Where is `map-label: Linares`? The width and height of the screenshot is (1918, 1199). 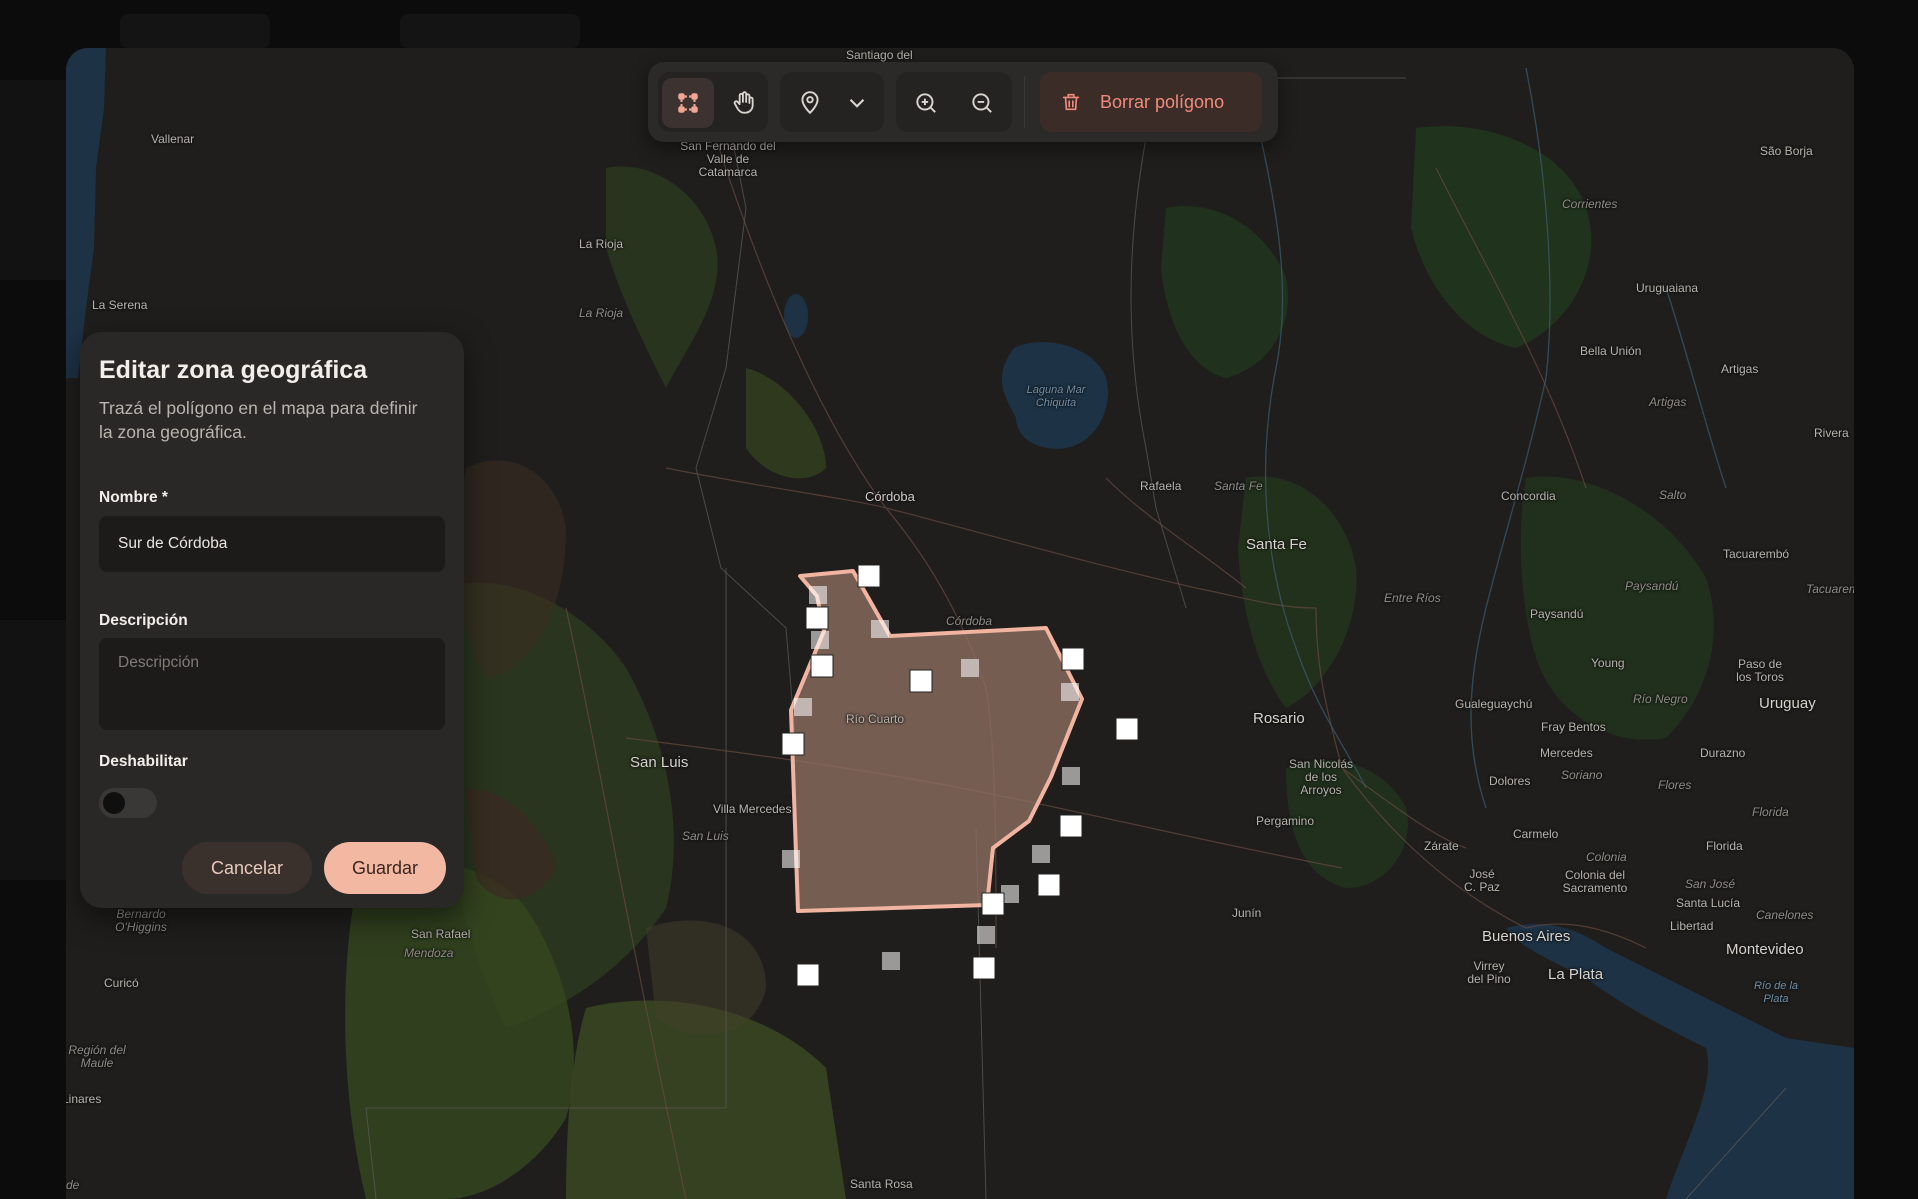 map-label: Linares is located at coordinates (84, 1099).